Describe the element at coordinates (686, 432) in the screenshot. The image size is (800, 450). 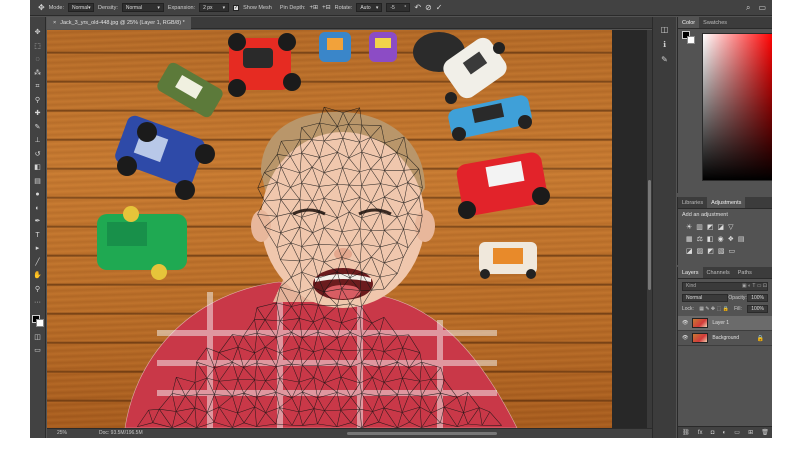
I see `link-layers-icon: ⛓` at that location.